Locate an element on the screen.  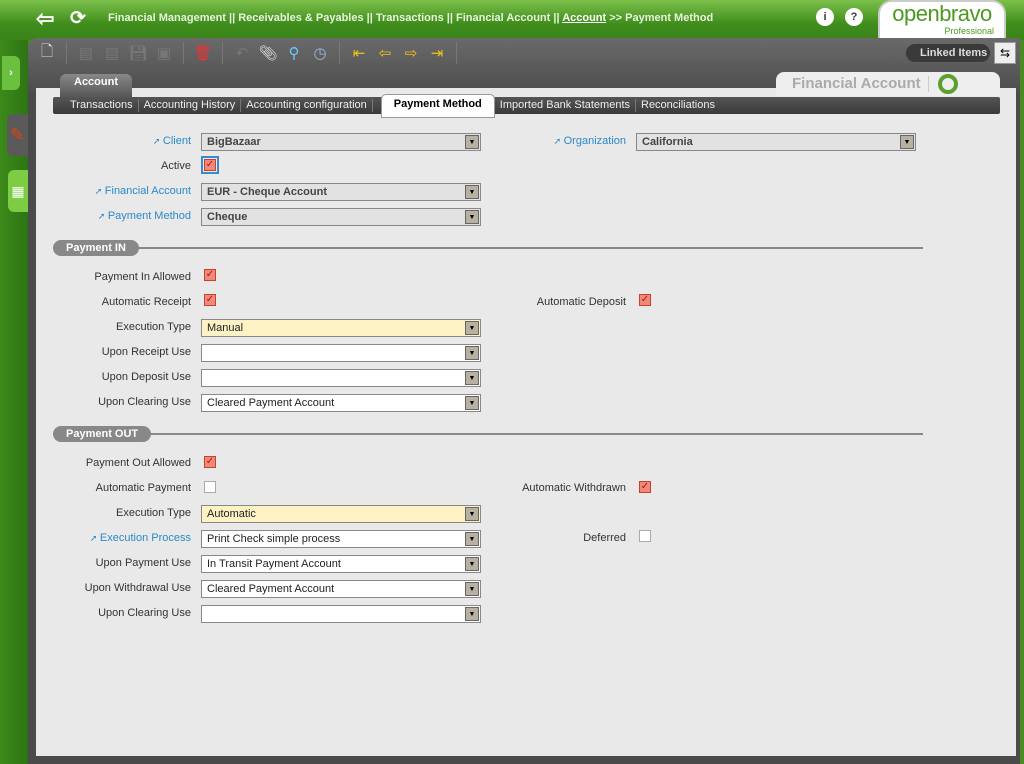
automatic-payment-checkbox is located at coordinates (210, 487).